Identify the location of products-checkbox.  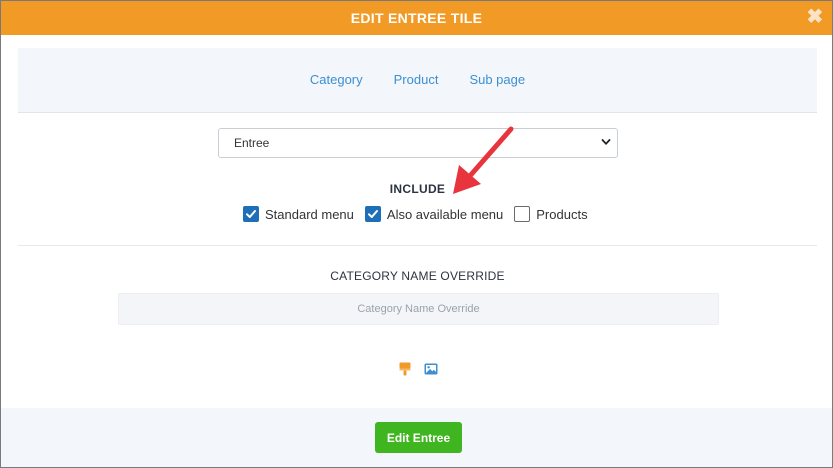
(522, 214).